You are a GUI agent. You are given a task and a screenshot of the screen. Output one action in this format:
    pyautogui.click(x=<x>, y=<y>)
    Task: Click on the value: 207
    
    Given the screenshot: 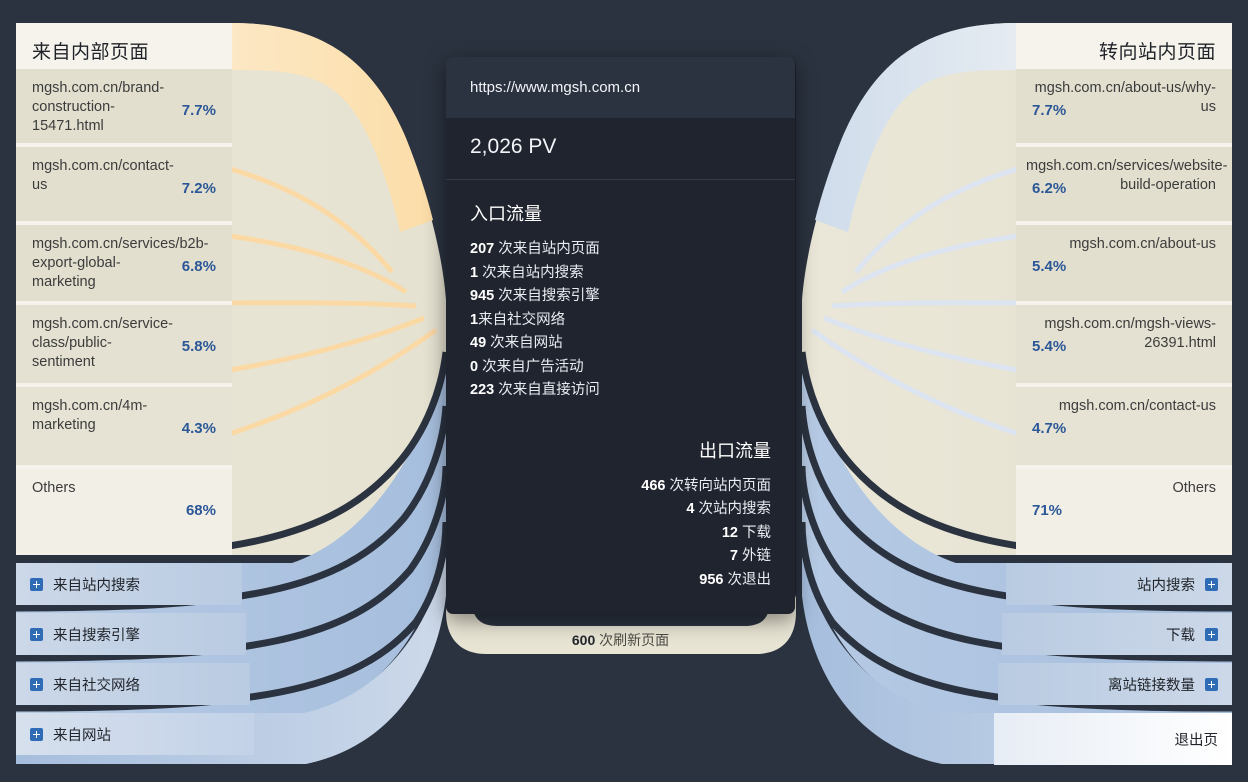 What is the action you would take?
    pyautogui.click(x=482, y=249)
    